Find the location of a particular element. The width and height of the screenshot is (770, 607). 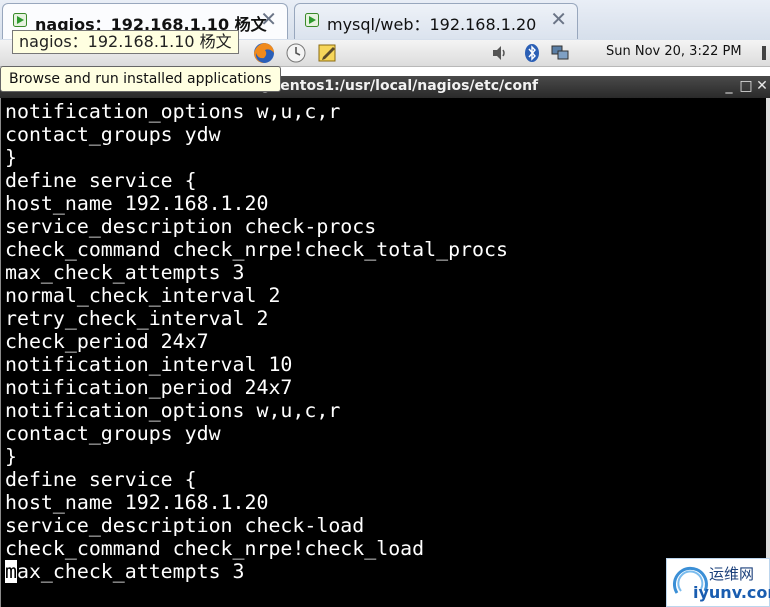

text-editor-icon is located at coordinates (328, 53).